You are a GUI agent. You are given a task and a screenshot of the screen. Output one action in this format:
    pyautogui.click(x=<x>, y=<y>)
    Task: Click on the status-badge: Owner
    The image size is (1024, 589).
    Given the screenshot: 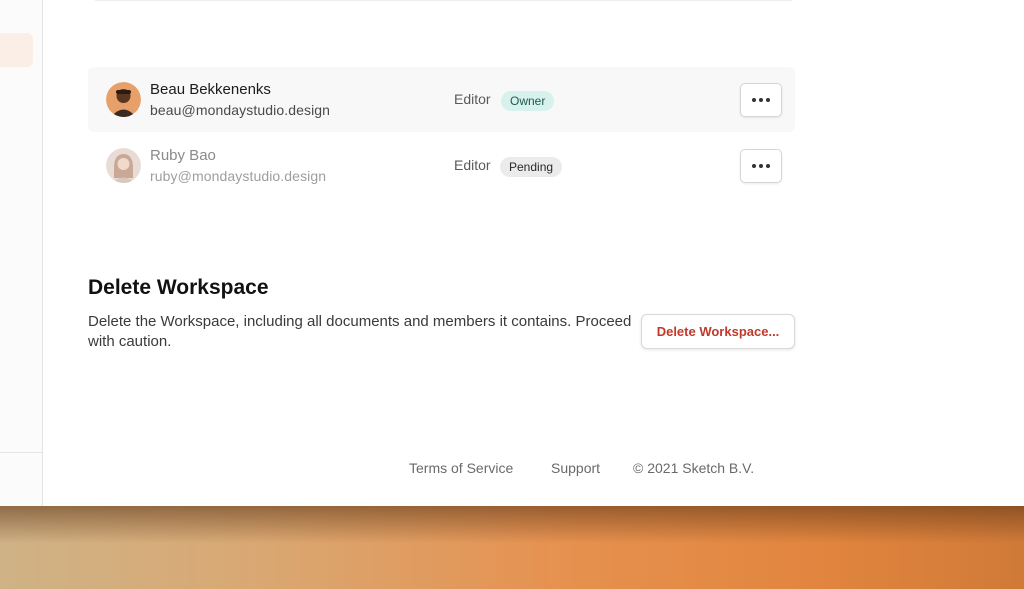 What is the action you would take?
    pyautogui.click(x=528, y=101)
    